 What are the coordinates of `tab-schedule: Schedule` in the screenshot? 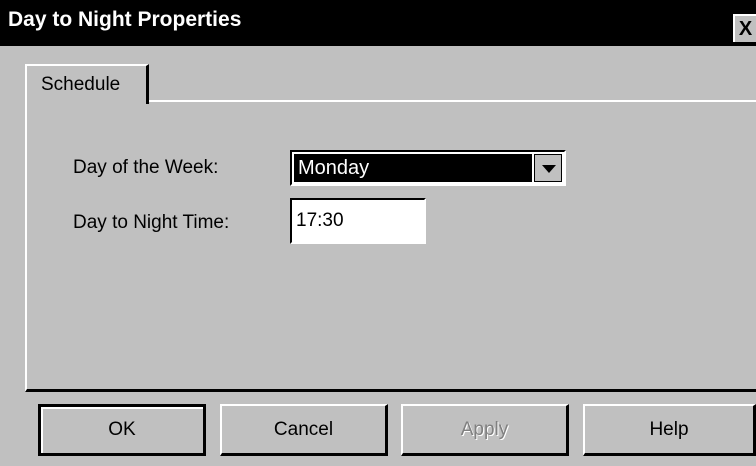 It's located at (87, 84).